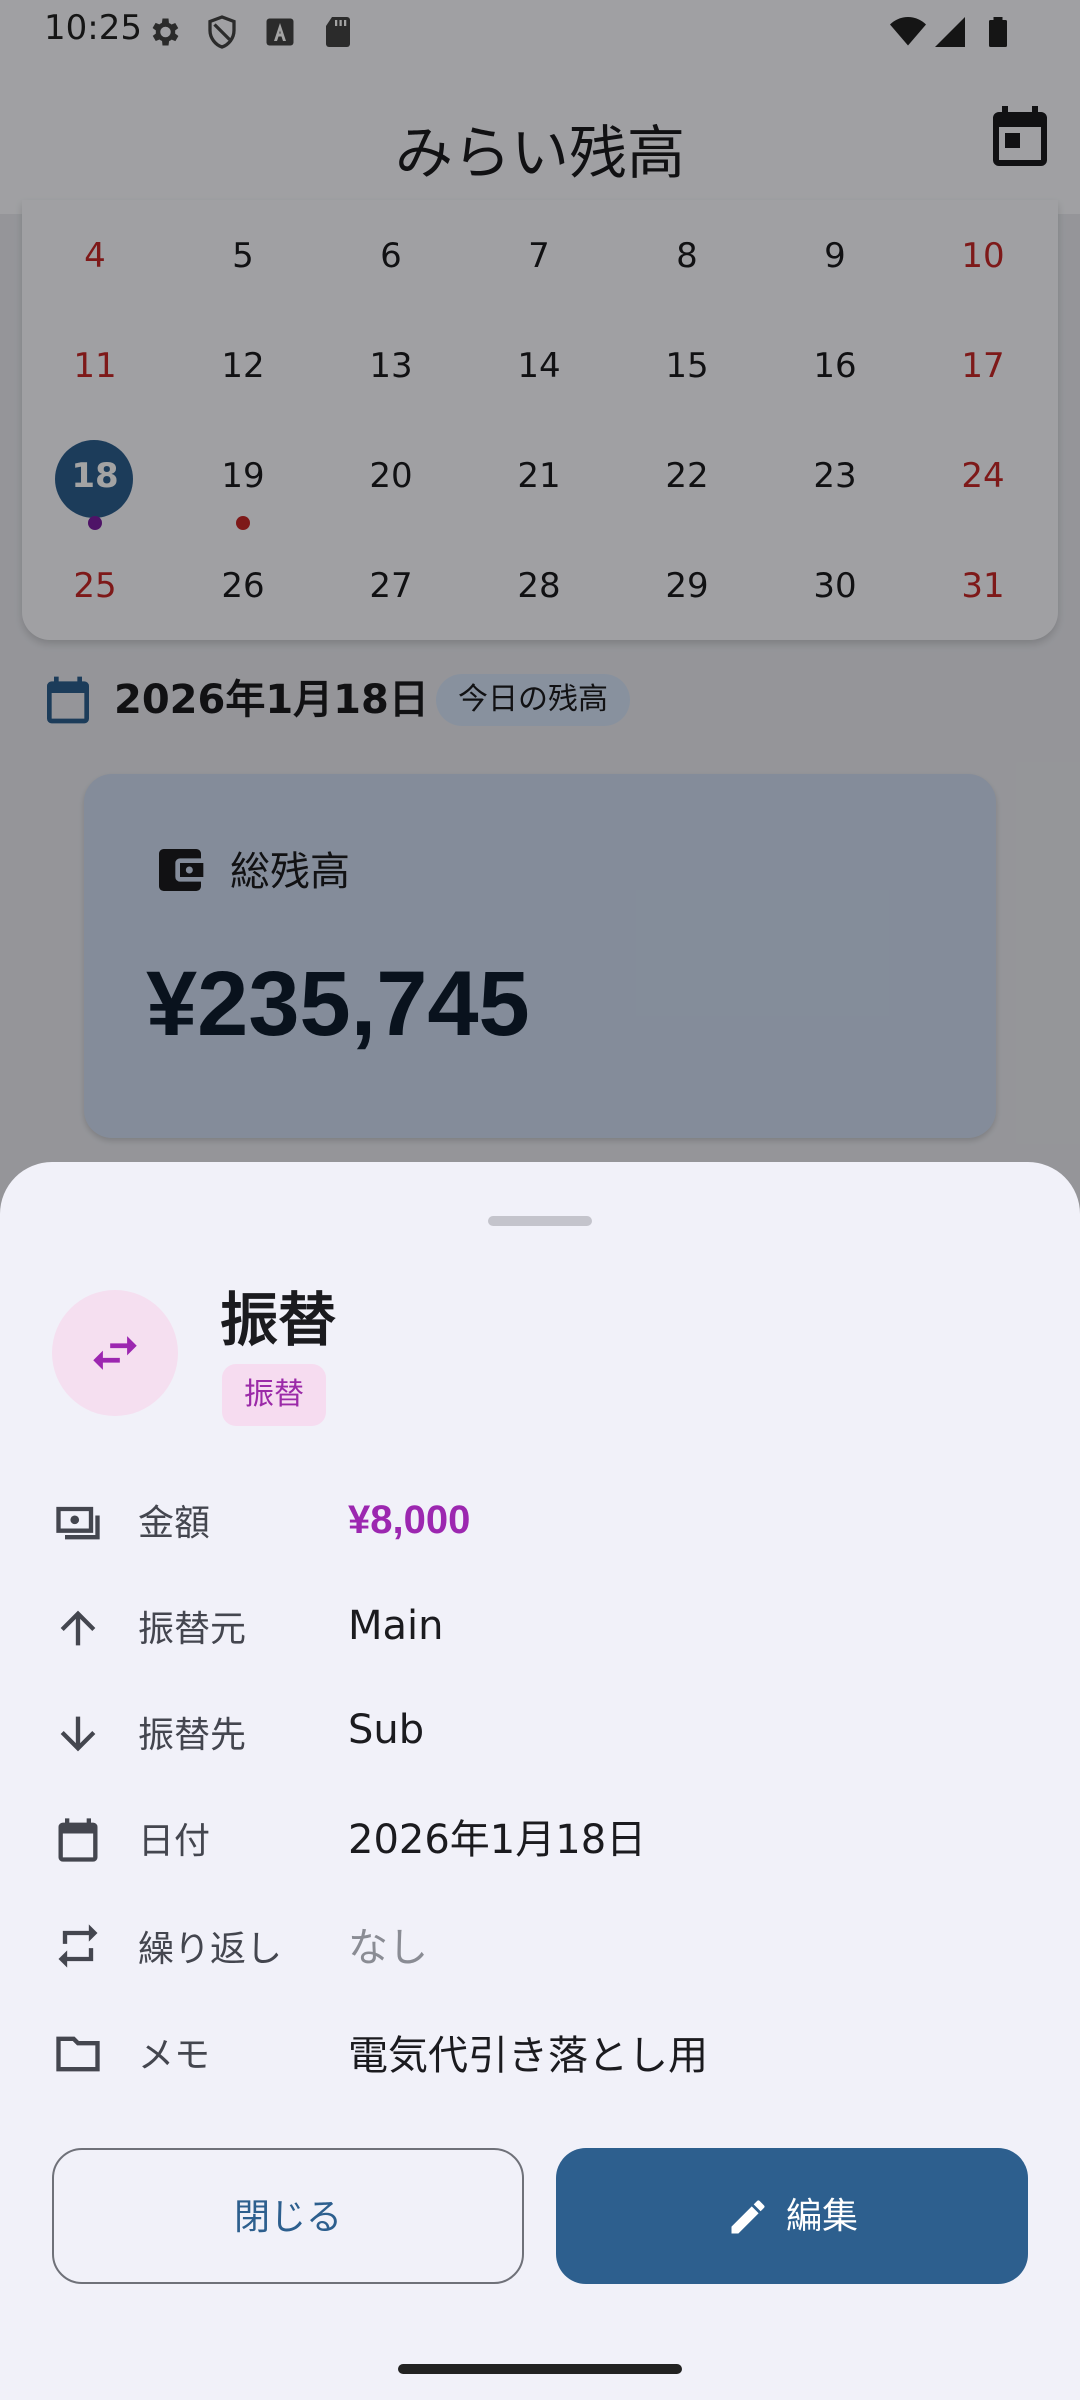 Image resolution: width=1080 pixels, height=2400 pixels. Describe the element at coordinates (497, 1840) in the screenshot. I see `date-value: 2026年1月18日` at that location.